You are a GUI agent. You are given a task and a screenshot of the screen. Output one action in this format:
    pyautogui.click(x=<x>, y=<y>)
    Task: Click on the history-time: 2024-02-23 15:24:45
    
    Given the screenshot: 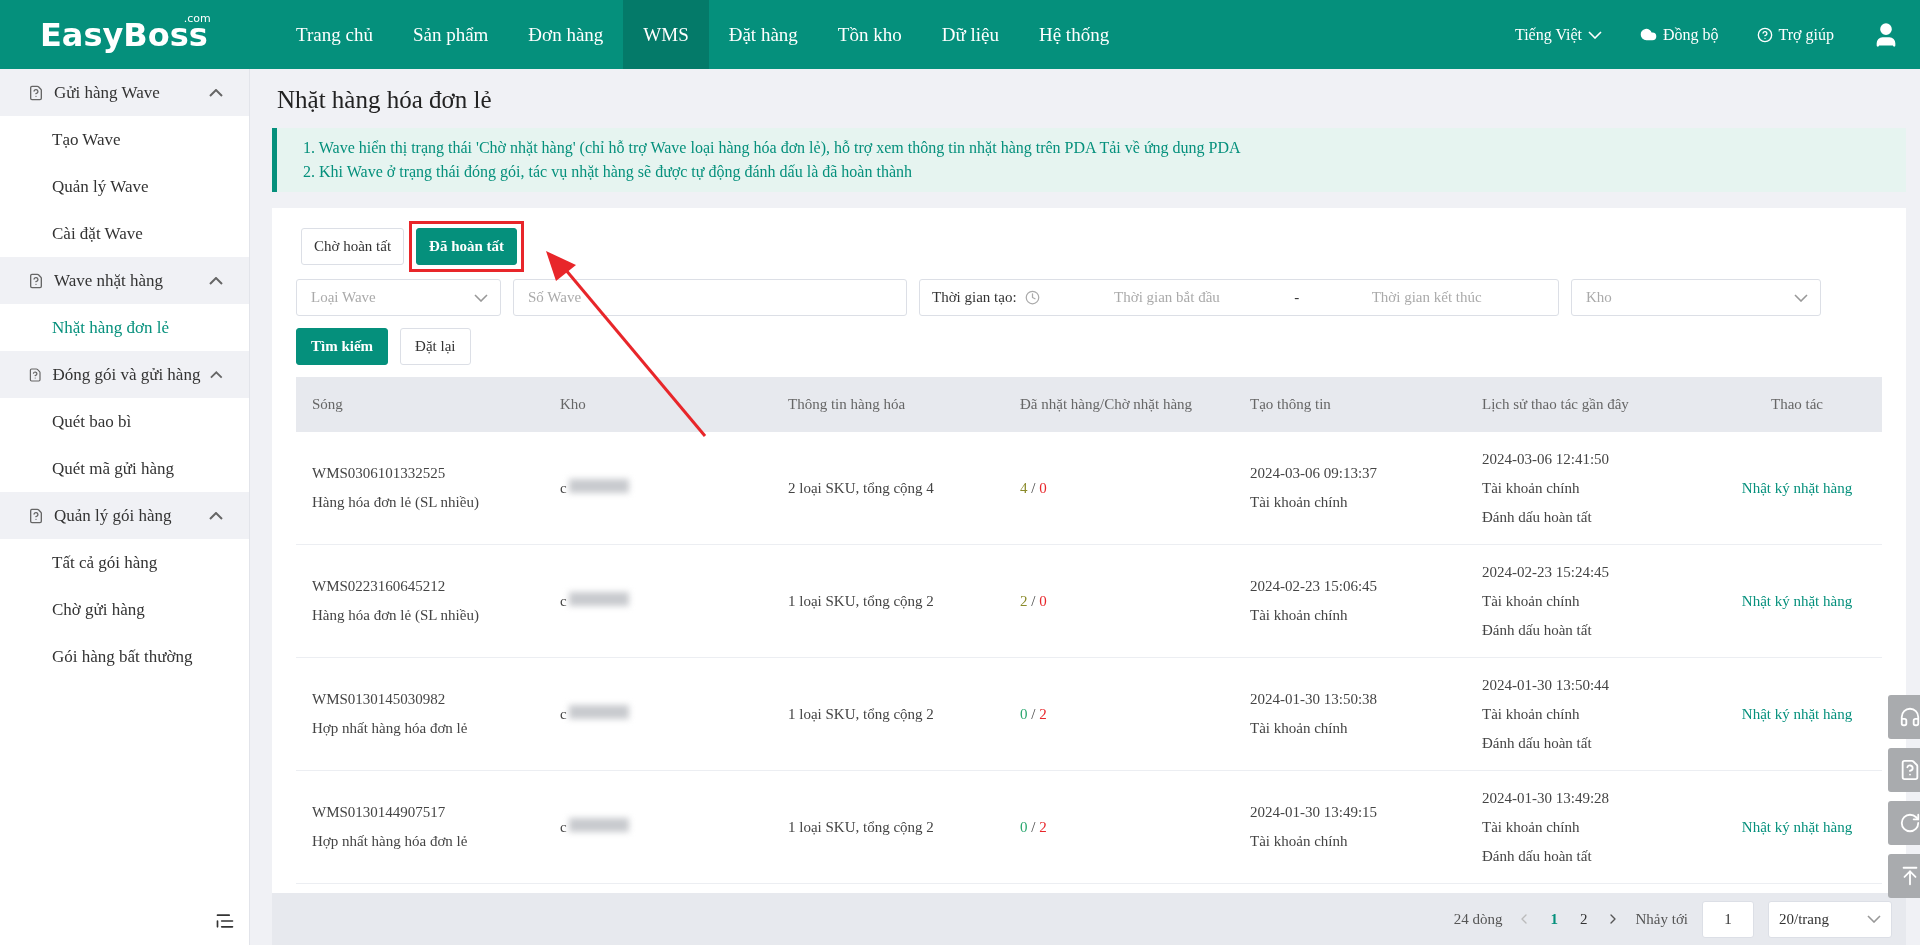 What is the action you would take?
    pyautogui.click(x=1546, y=572)
    